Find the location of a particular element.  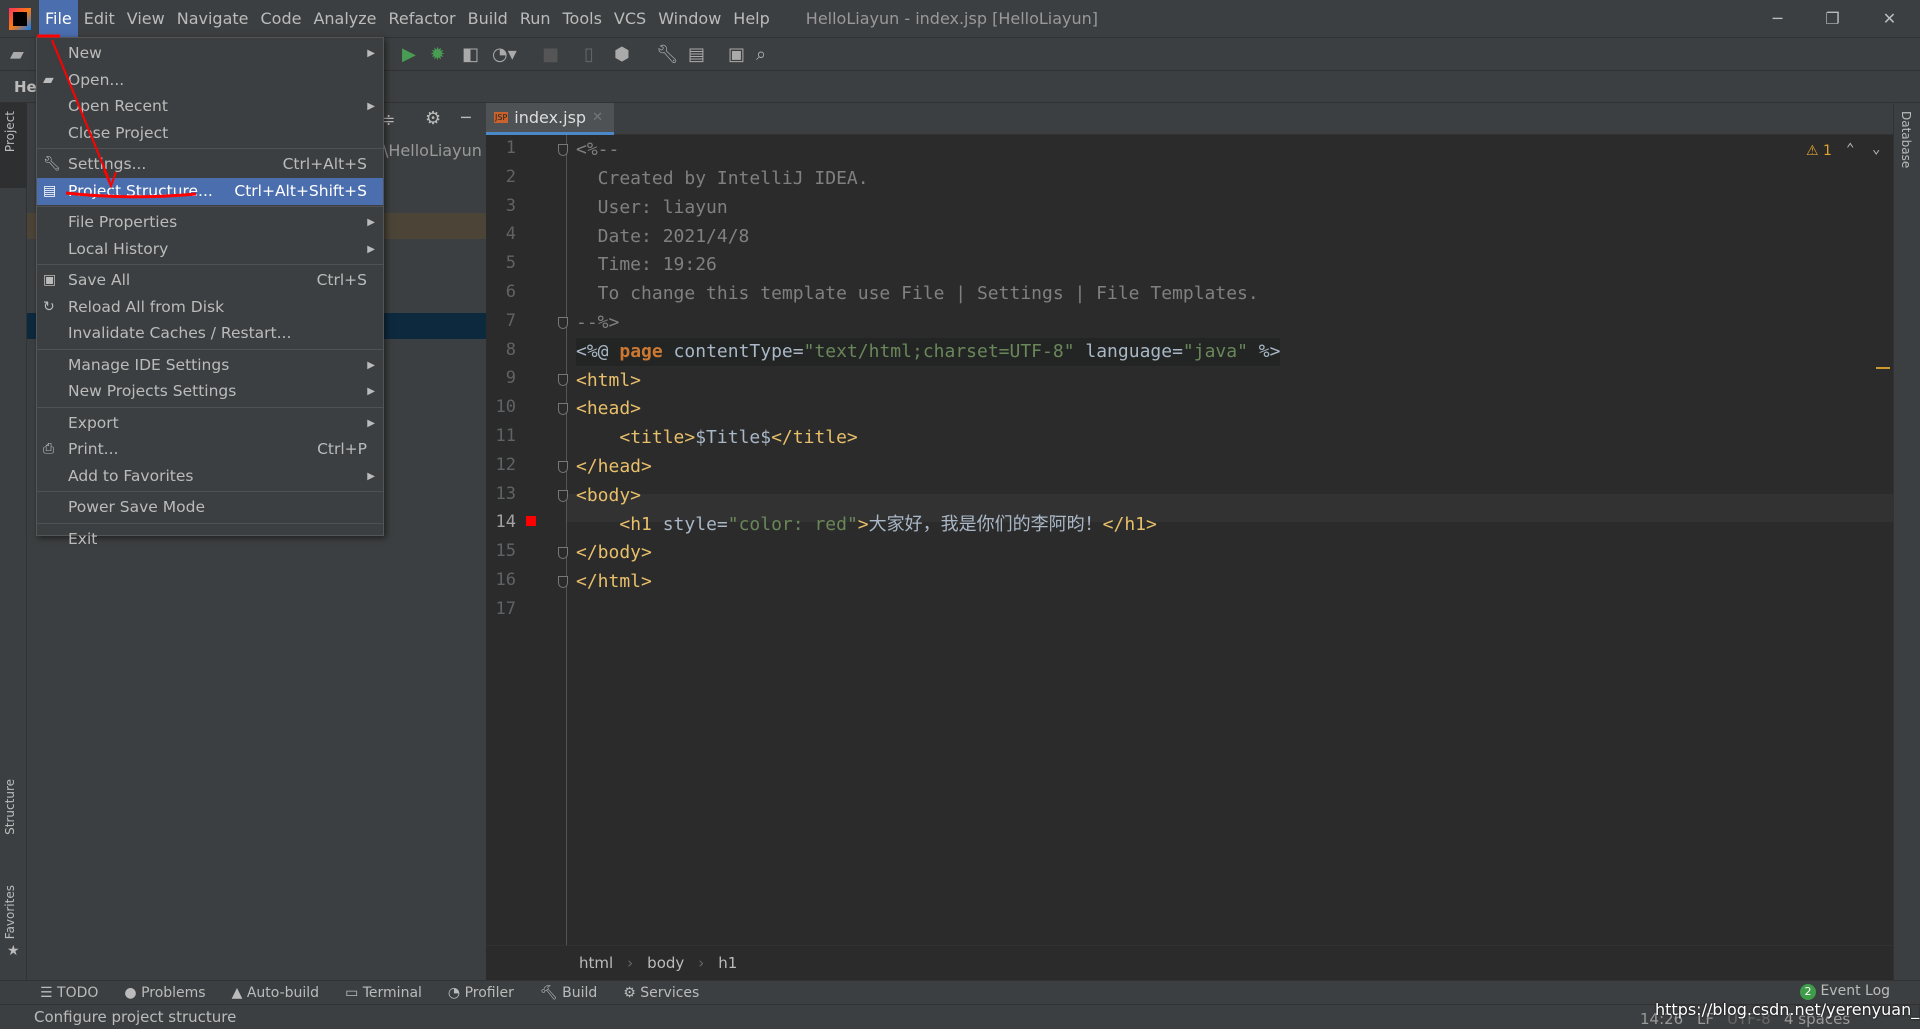

annotation-arrowhead is located at coordinates (110, 179).